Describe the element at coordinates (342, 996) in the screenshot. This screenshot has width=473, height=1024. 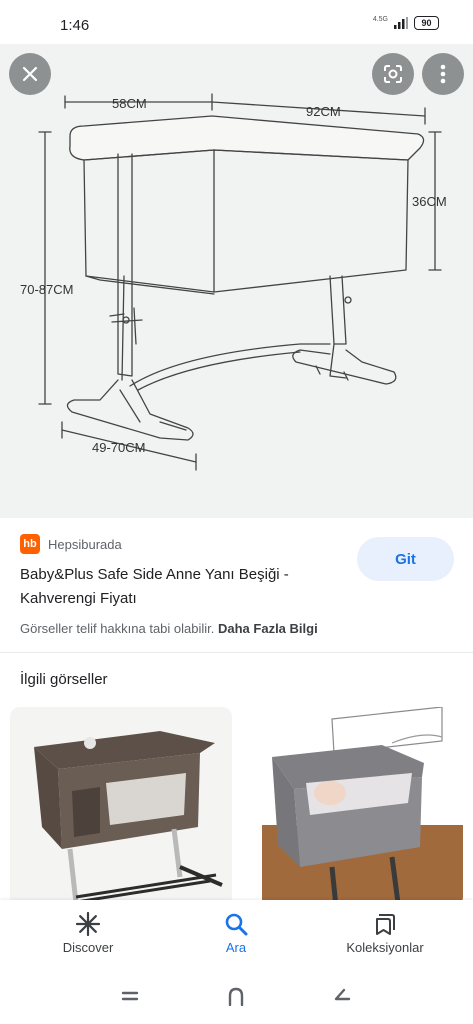
I see `back-icon` at that location.